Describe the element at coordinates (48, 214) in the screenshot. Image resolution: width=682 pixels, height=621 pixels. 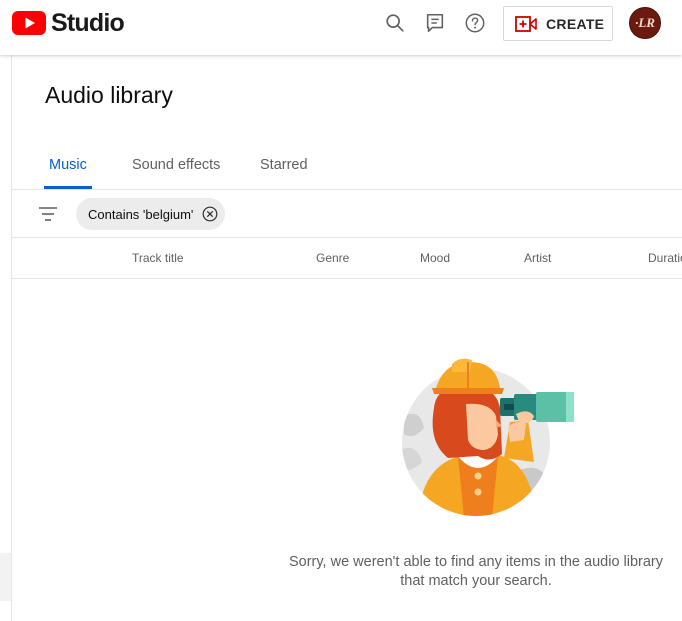
I see `filter-icon` at that location.